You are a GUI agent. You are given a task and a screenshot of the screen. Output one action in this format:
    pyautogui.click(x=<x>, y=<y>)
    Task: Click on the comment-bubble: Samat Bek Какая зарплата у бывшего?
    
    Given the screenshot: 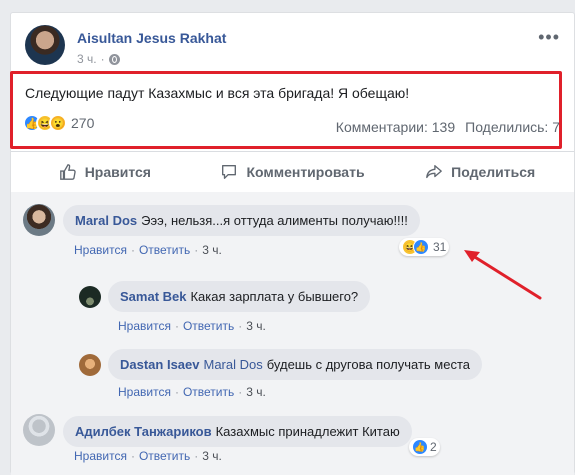 What is the action you would take?
    pyautogui.click(x=239, y=296)
    